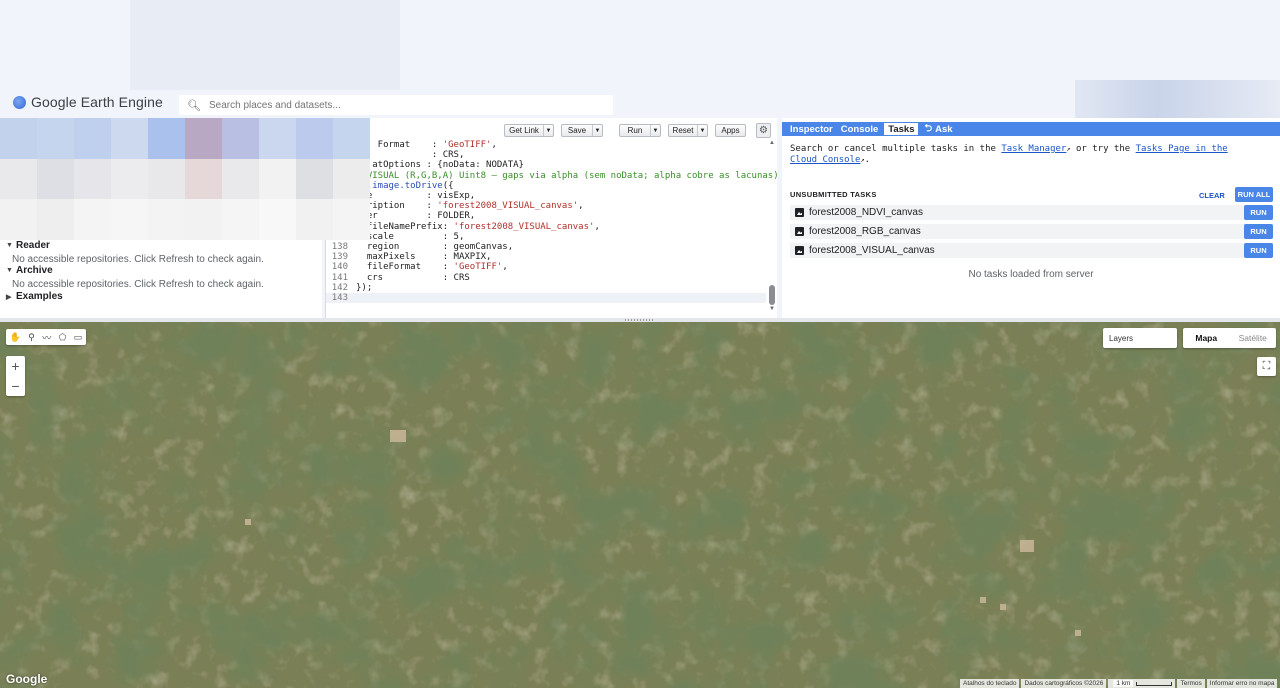 The height and width of the screenshot is (688, 1280). Describe the element at coordinates (97, 102) in the screenshot. I see `app-title: Google Earth Engine` at that location.